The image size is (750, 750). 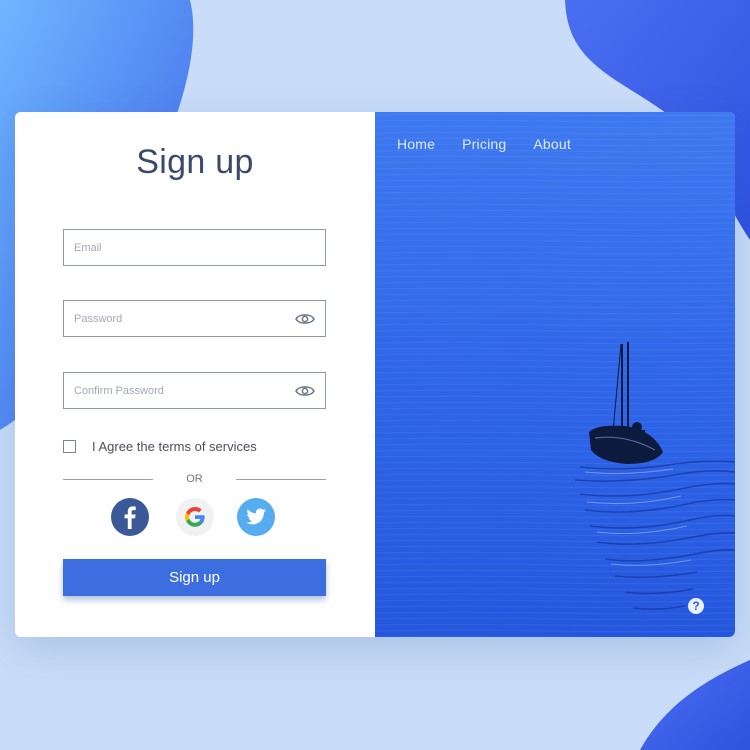 What do you see at coordinates (416, 144) in the screenshot?
I see `nav-home: Home` at bounding box center [416, 144].